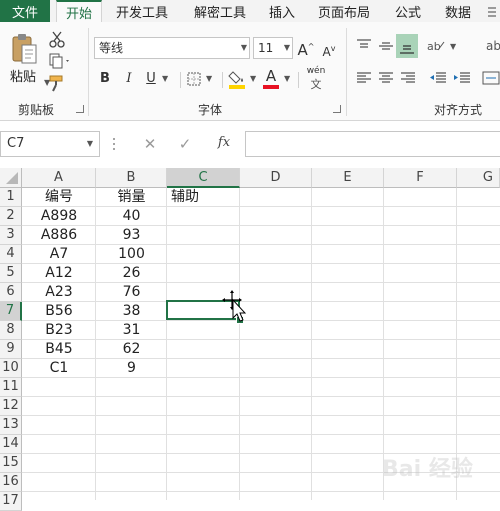 This screenshot has width=500, height=511. What do you see at coordinates (438, 78) in the screenshot?
I see `decrease-indent-icon` at bounding box center [438, 78].